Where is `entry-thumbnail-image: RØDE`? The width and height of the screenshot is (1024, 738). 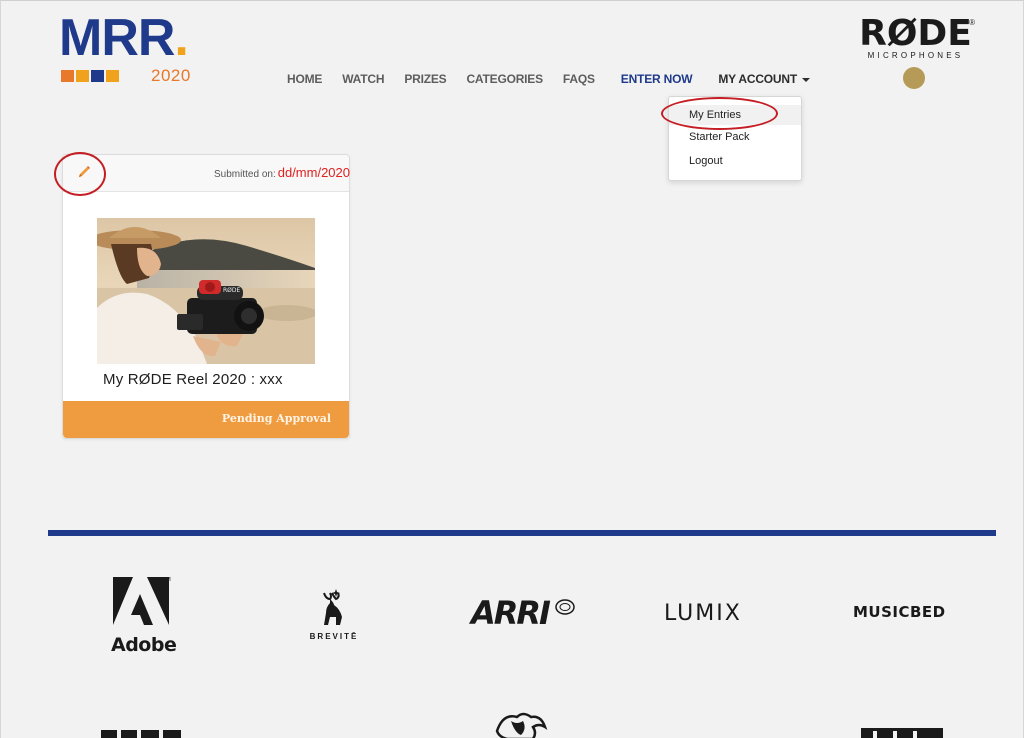 entry-thumbnail-image: RØDE is located at coordinates (206, 291).